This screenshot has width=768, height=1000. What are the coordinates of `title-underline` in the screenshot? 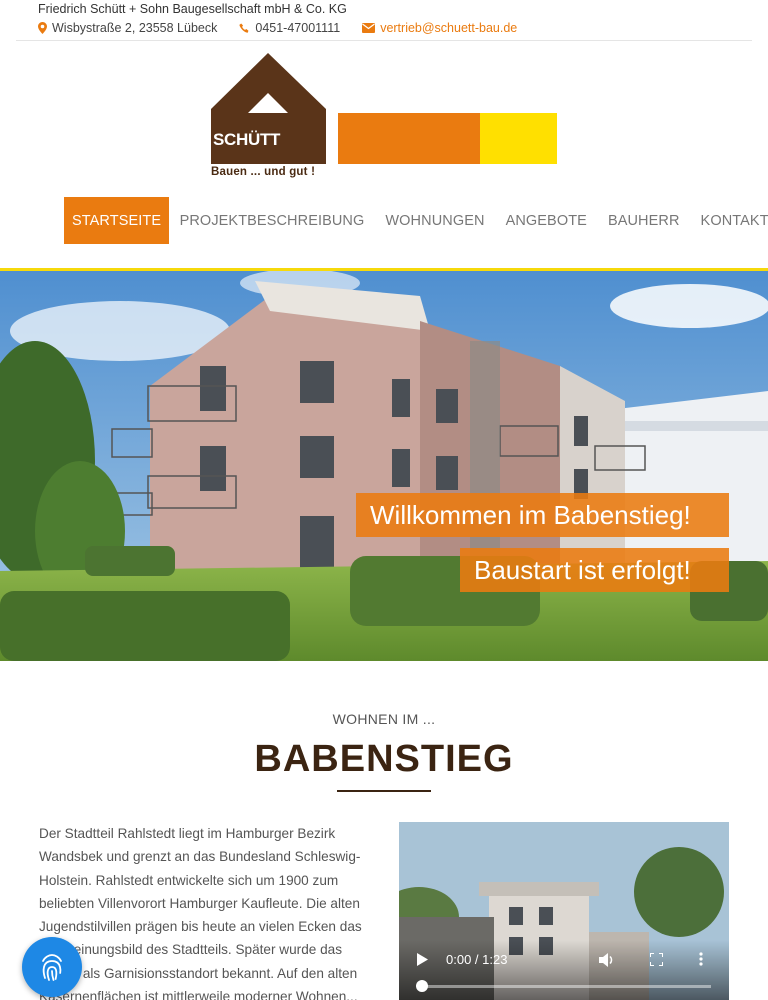 It's located at (384, 791).